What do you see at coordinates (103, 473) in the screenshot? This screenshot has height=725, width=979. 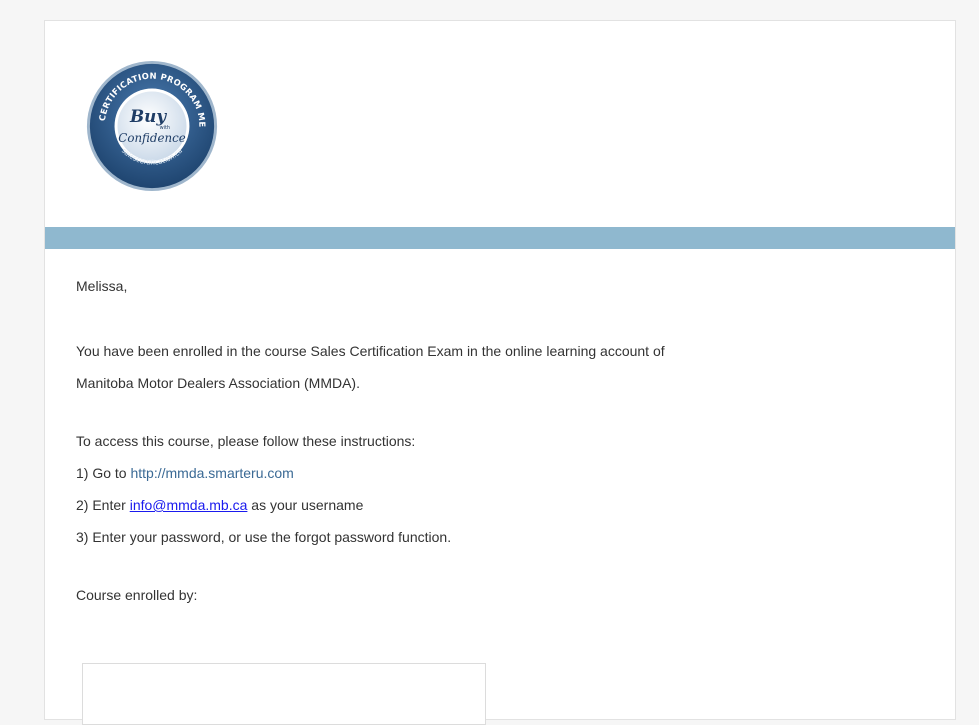 I see `step-1-prefix: 1) Go to` at bounding box center [103, 473].